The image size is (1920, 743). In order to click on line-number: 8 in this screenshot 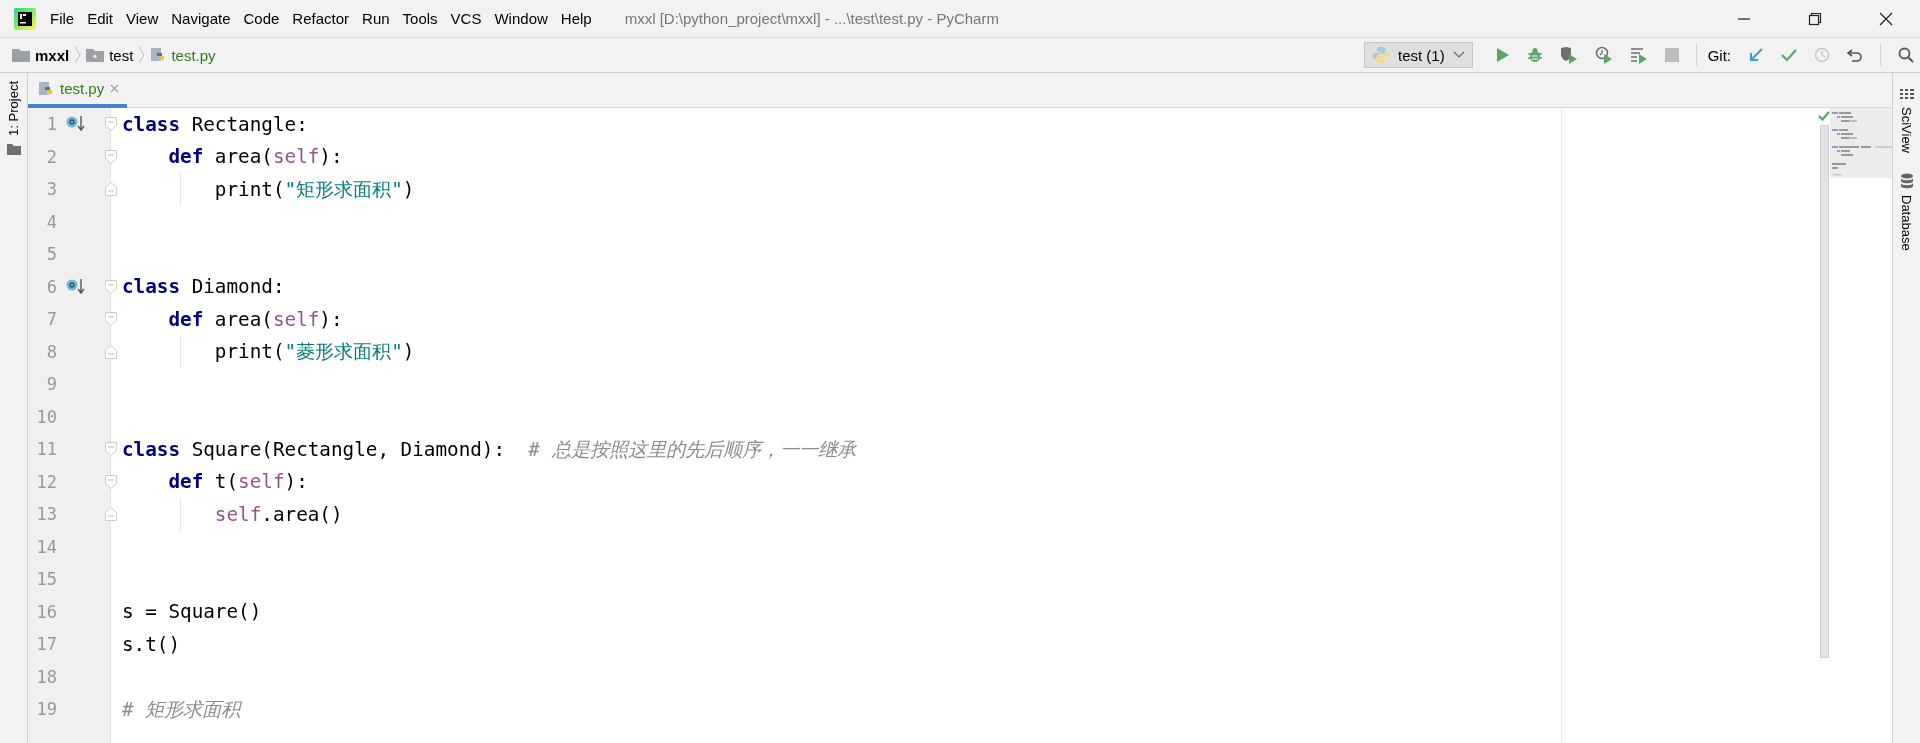, I will do `click(51, 351)`.